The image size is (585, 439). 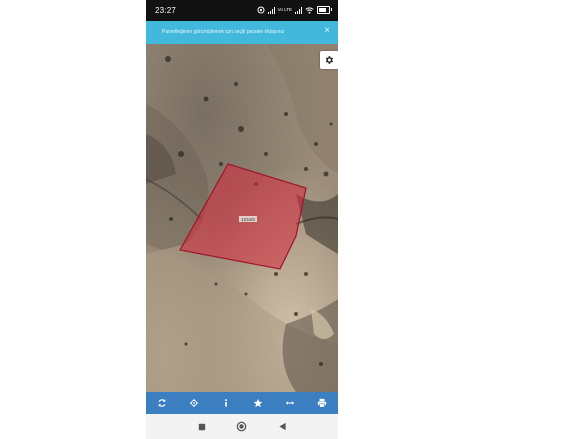 I want to click on locate-icon, so click(x=194, y=403).